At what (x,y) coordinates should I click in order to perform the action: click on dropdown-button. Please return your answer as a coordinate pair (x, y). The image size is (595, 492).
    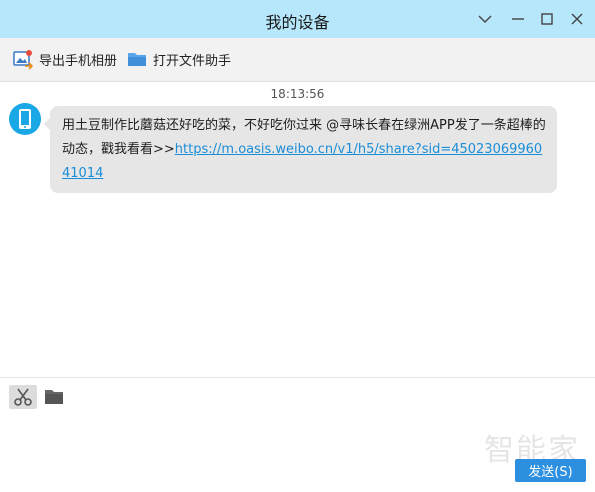
    Looking at the image, I should click on (485, 19).